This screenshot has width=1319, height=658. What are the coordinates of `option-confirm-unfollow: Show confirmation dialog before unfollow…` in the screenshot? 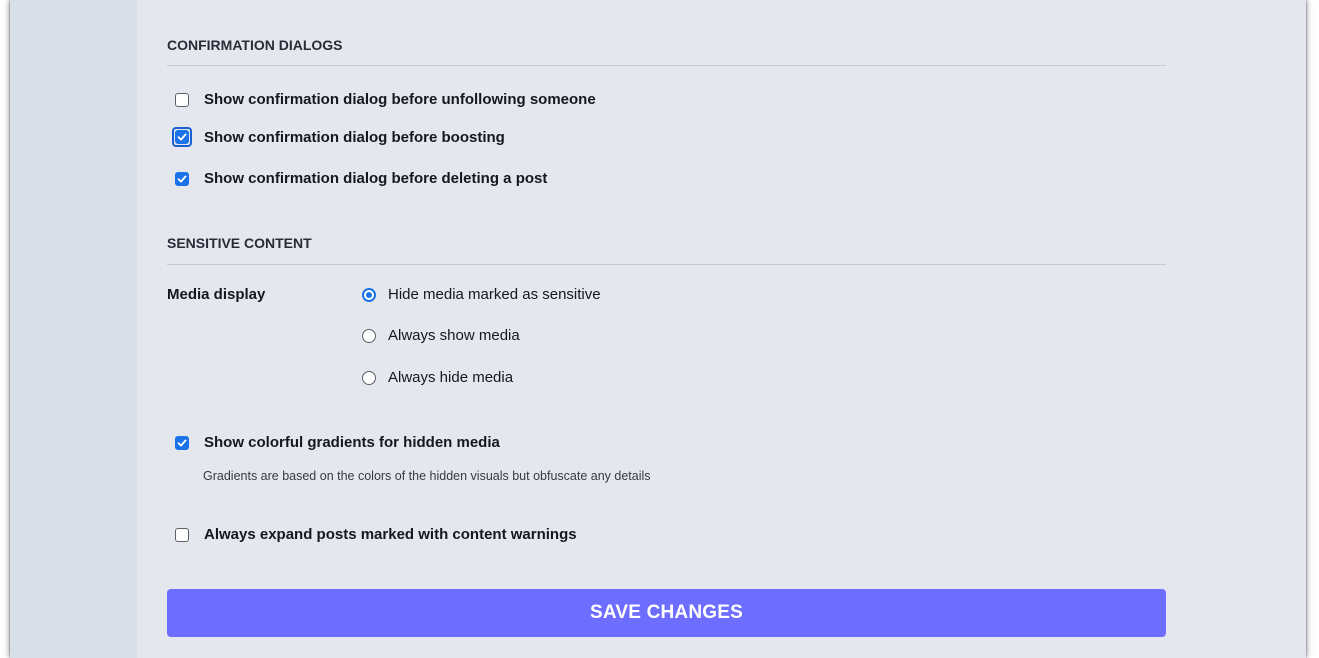 It's located at (381, 99).